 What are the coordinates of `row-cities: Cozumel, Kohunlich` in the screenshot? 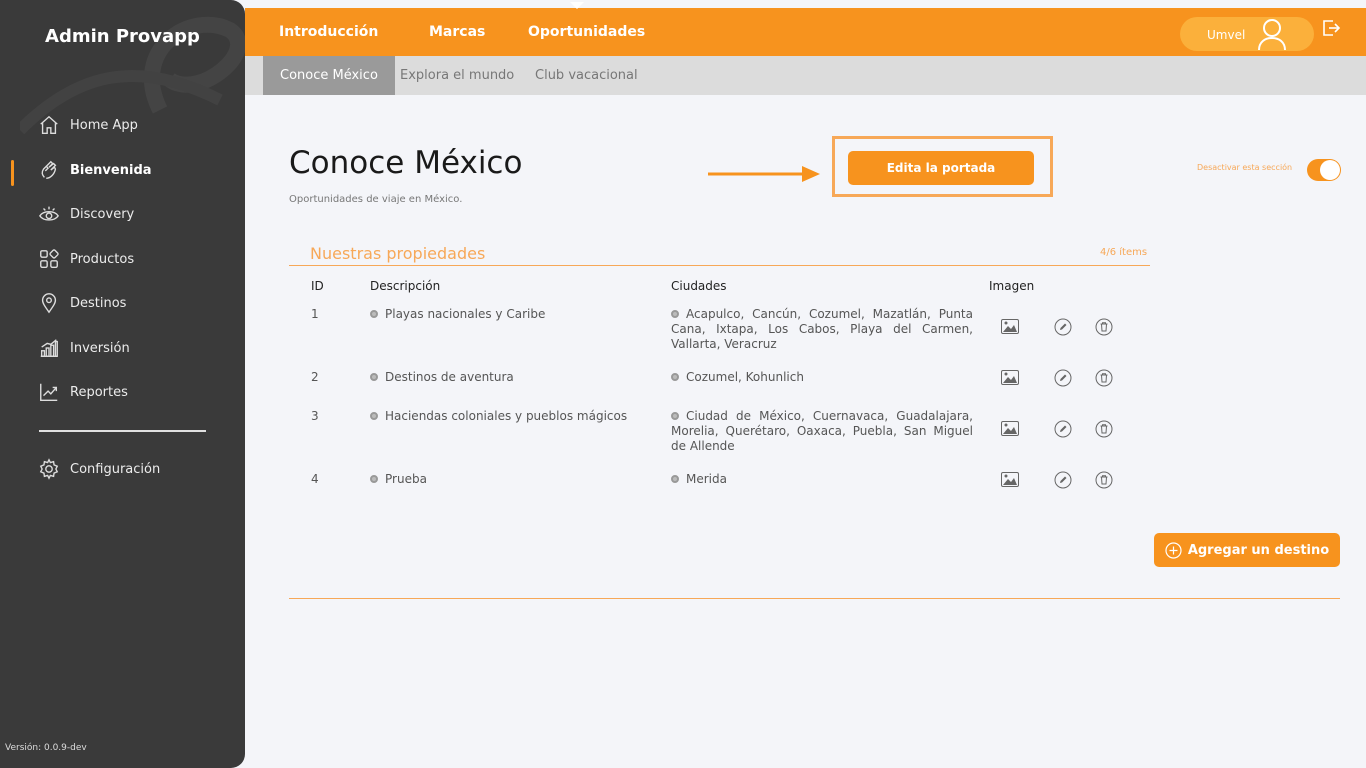 It's located at (822, 377).